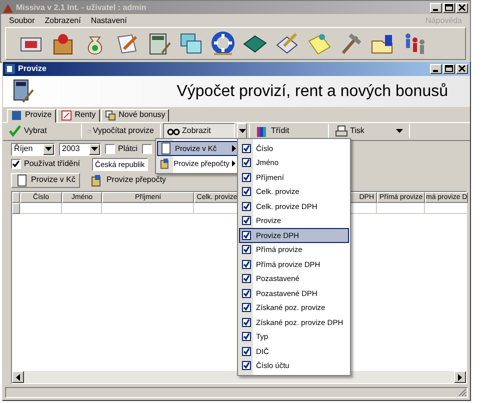  Describe the element at coordinates (52, 164) in the screenshot. I see `checkbox-label: Používat třídění` at that location.